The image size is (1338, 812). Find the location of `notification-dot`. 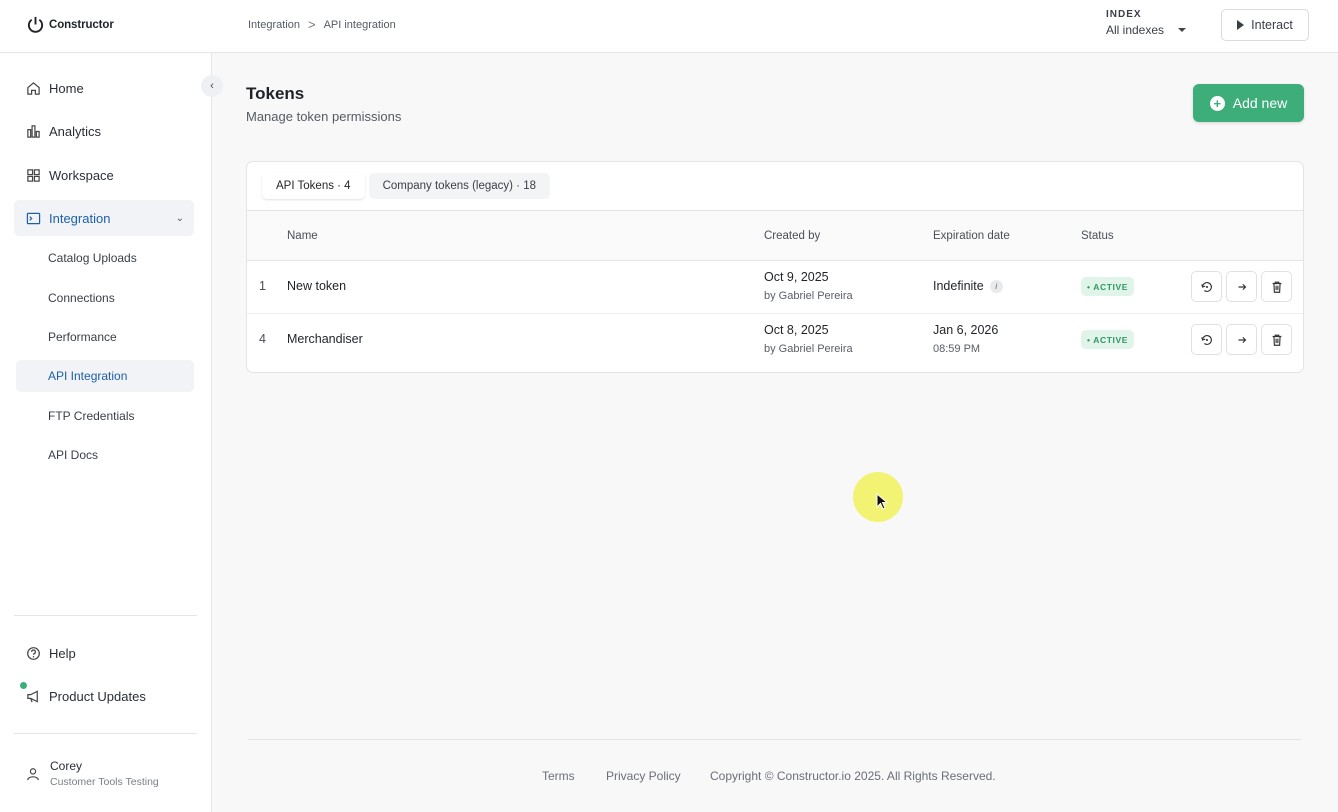

notification-dot is located at coordinates (23, 685).